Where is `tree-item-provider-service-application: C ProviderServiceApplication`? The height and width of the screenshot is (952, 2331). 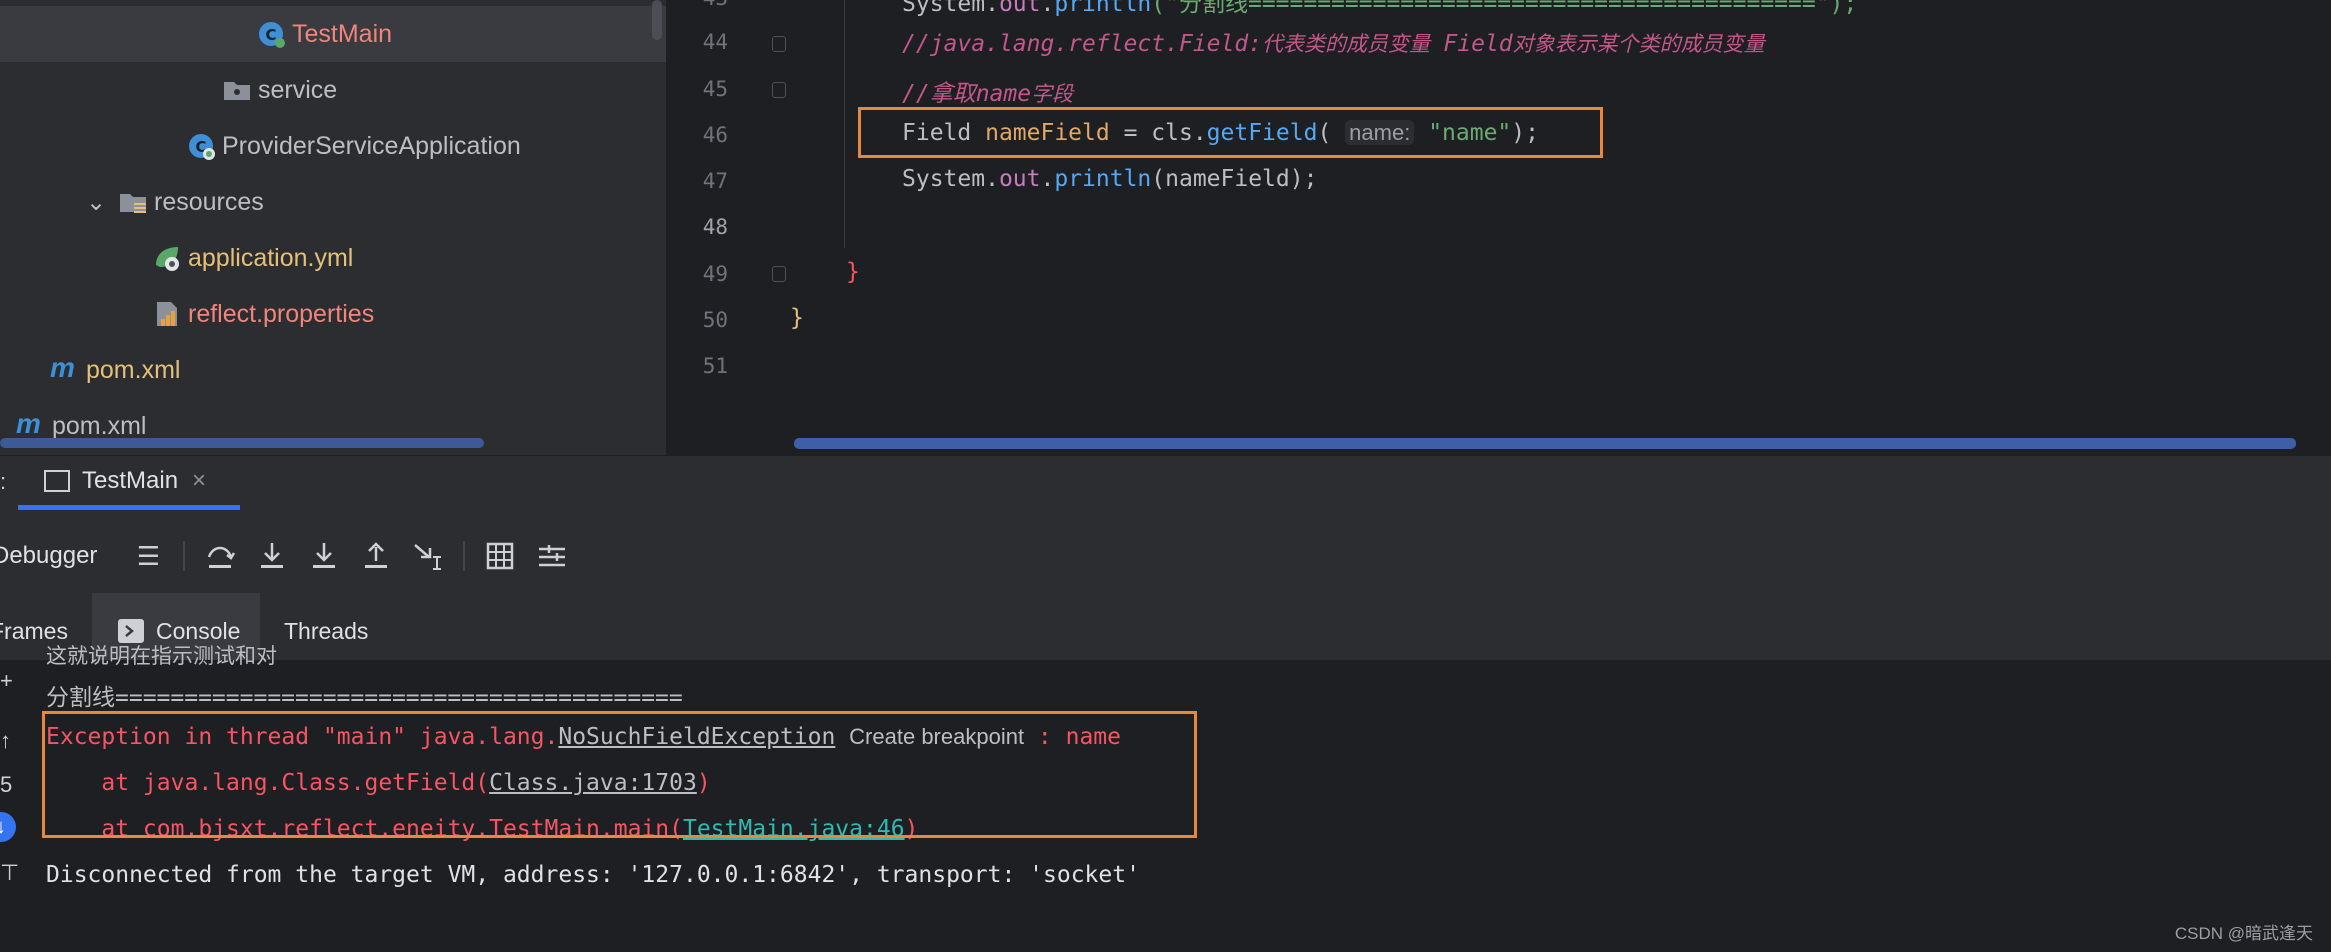 tree-item-provider-service-application: C ProviderServiceApplication is located at coordinates (334, 146).